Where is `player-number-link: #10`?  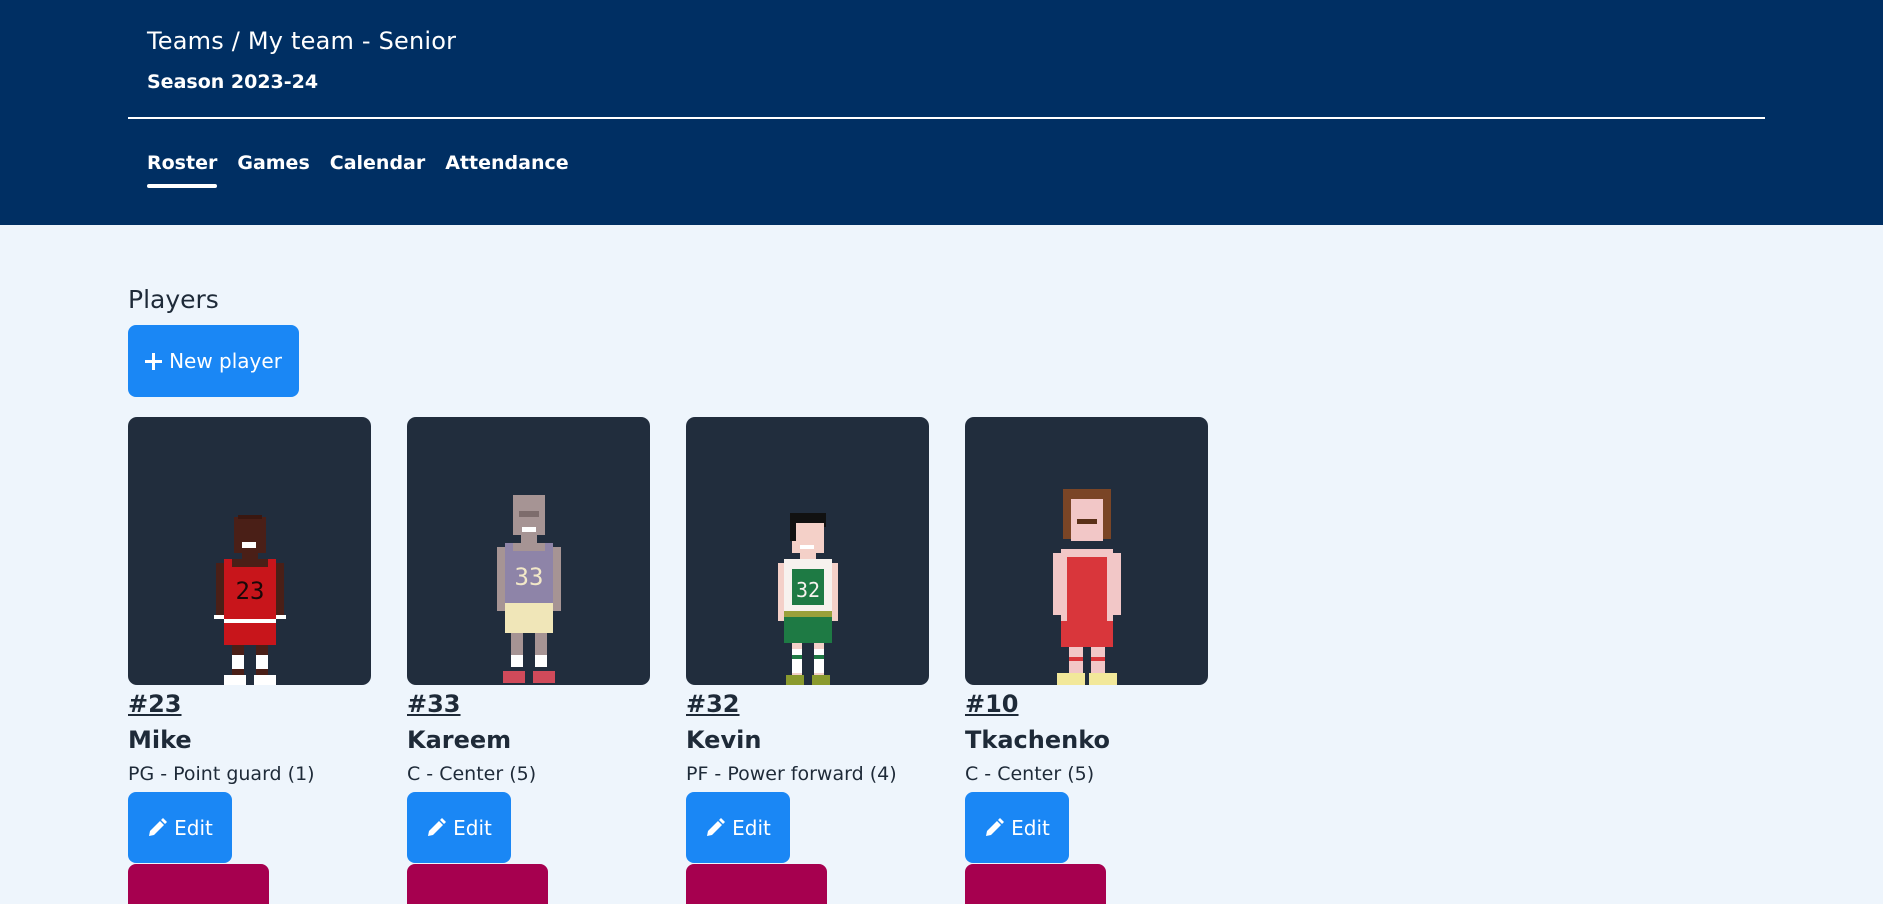
player-number-link: #10 is located at coordinates (1086, 706).